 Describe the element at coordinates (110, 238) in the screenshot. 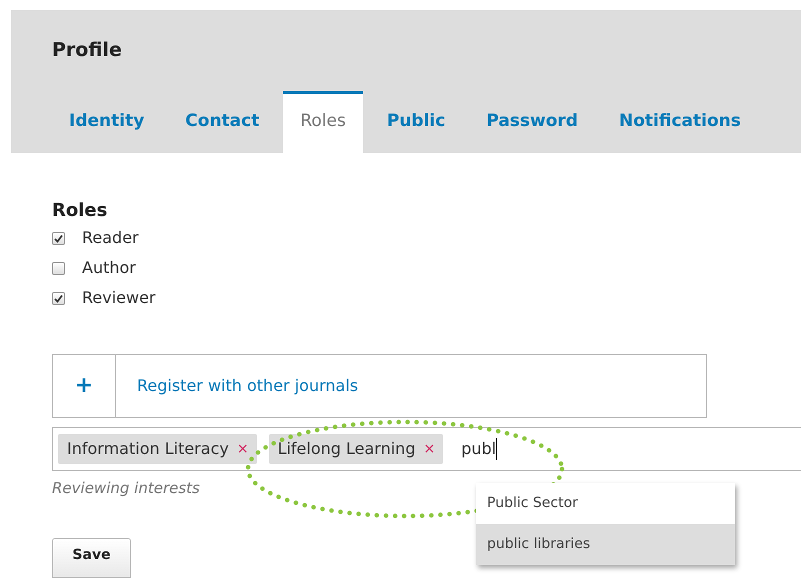

I see `checkbox-label: Reader` at that location.